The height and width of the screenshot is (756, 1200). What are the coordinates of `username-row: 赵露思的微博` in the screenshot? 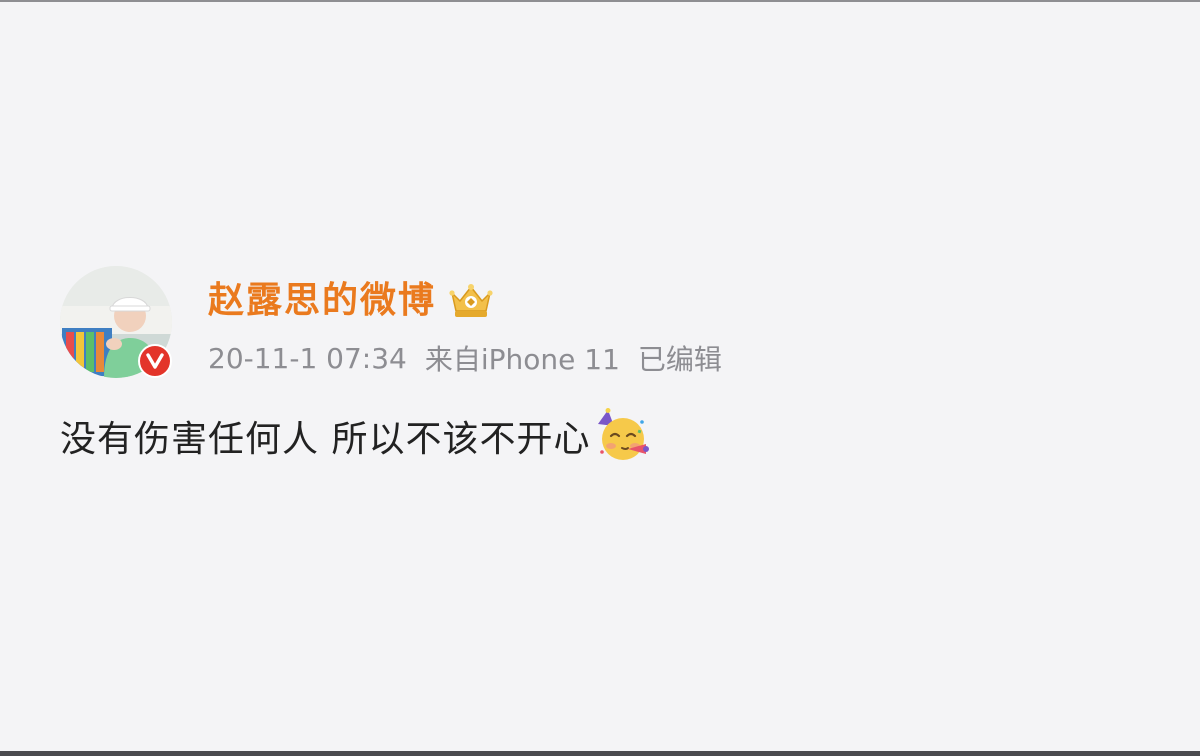 It's located at (352, 301).